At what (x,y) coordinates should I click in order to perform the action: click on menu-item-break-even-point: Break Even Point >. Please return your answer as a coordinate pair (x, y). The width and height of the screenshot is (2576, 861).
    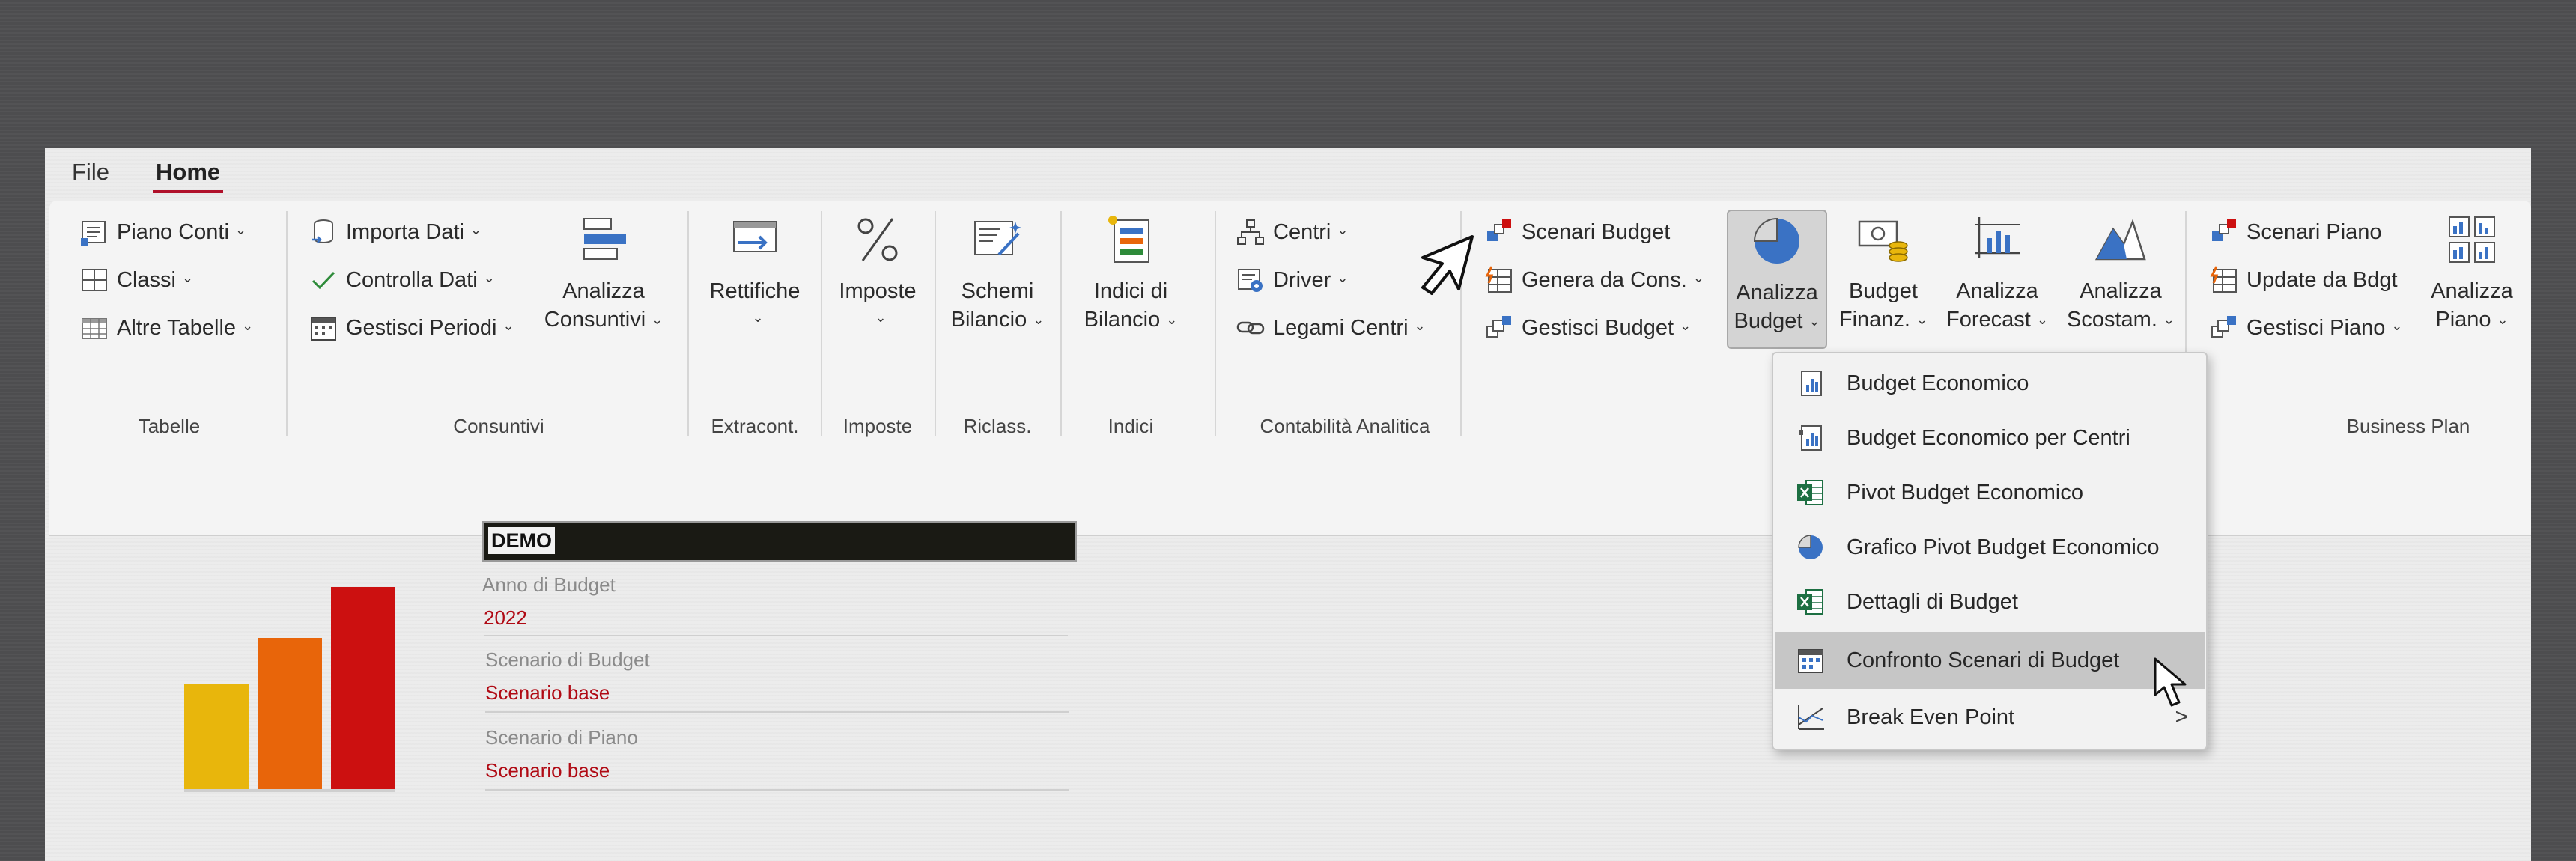
    Looking at the image, I should click on (1990, 717).